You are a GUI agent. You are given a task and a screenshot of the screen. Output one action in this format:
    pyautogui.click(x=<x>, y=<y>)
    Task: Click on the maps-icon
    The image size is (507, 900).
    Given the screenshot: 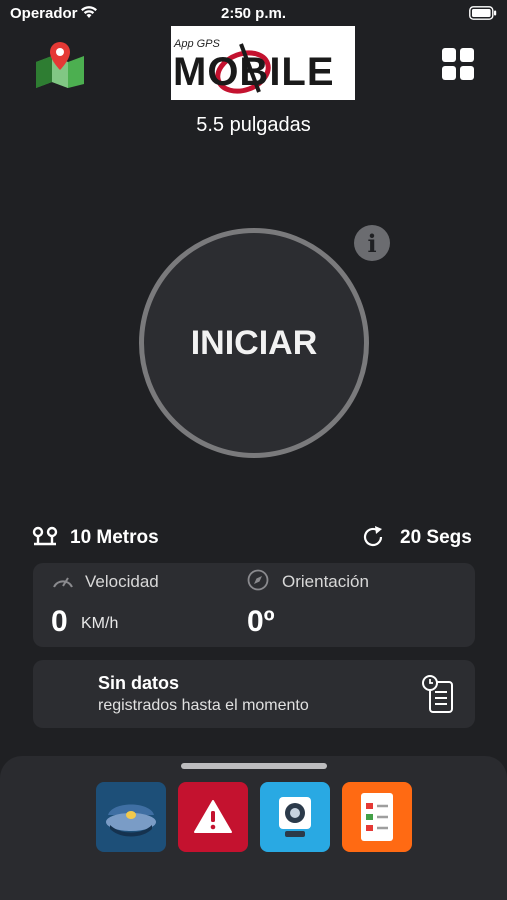 What is the action you would take?
    pyautogui.click(x=60, y=64)
    